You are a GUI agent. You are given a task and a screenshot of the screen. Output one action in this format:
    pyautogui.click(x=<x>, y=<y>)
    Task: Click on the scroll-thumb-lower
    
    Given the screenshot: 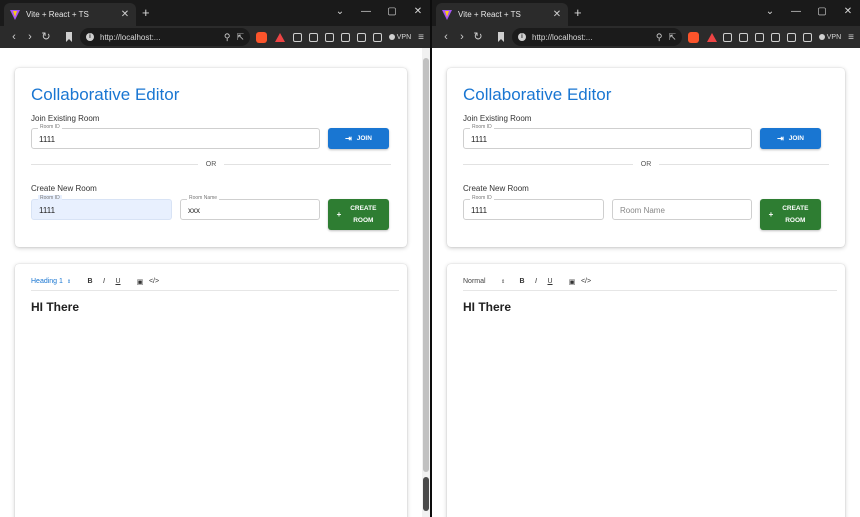 What is the action you would take?
    pyautogui.click(x=426, y=494)
    